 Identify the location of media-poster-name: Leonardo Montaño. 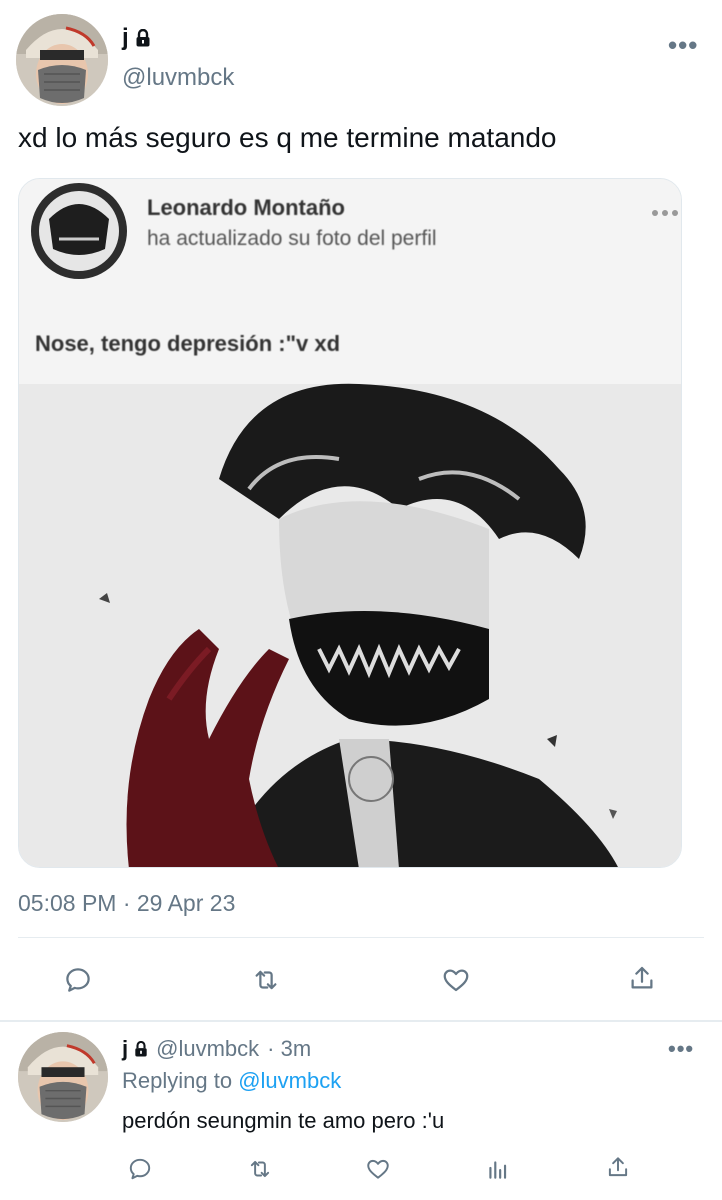
(246, 207).